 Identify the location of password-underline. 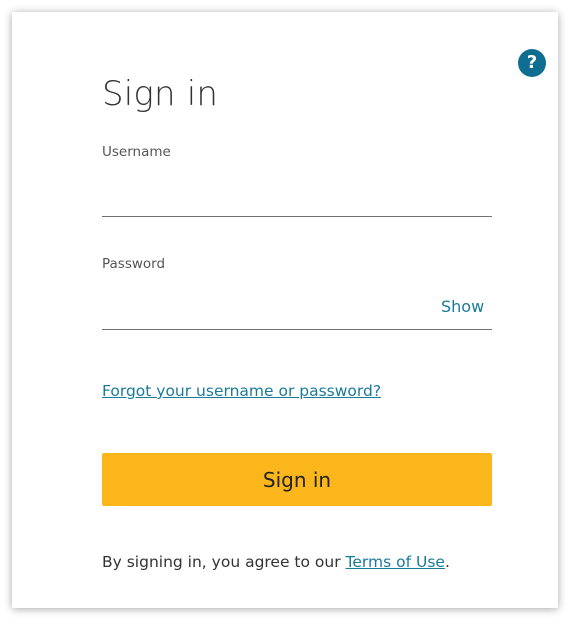
(297, 329).